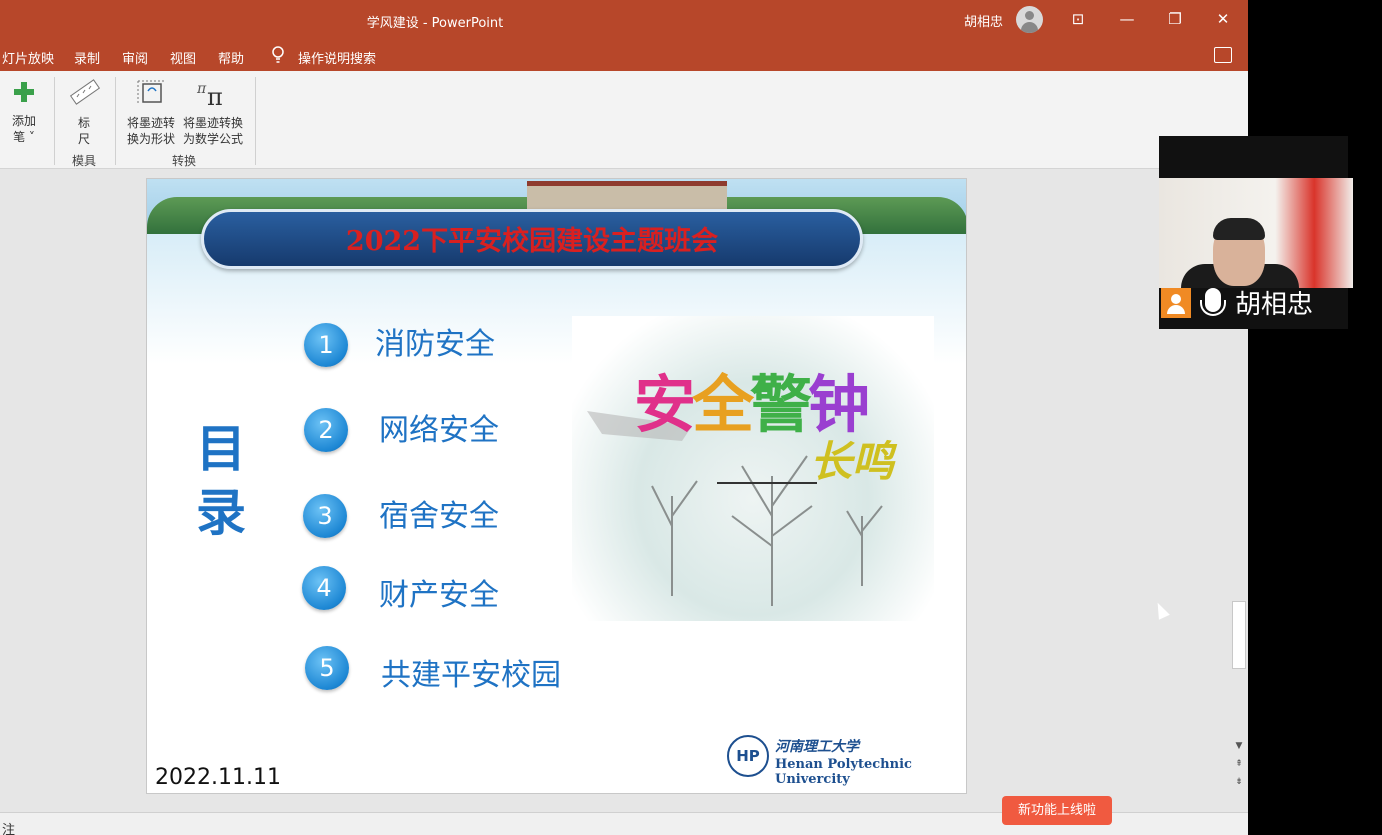 This screenshot has width=1382, height=835. What do you see at coordinates (325, 516) in the screenshot?
I see `toc-number-3: 3` at bounding box center [325, 516].